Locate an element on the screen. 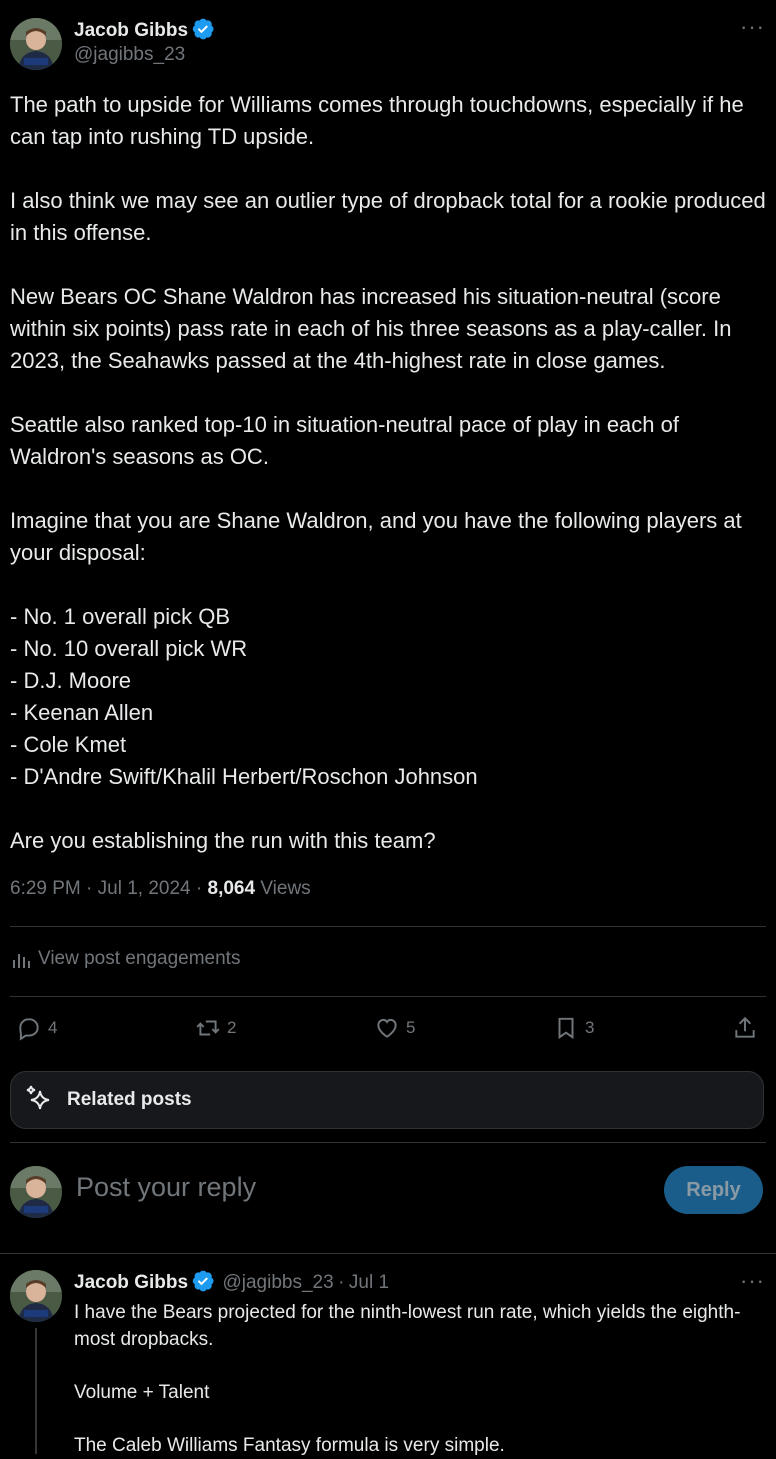 This screenshot has height=1459, width=776. heart-icon is located at coordinates (387, 1028).